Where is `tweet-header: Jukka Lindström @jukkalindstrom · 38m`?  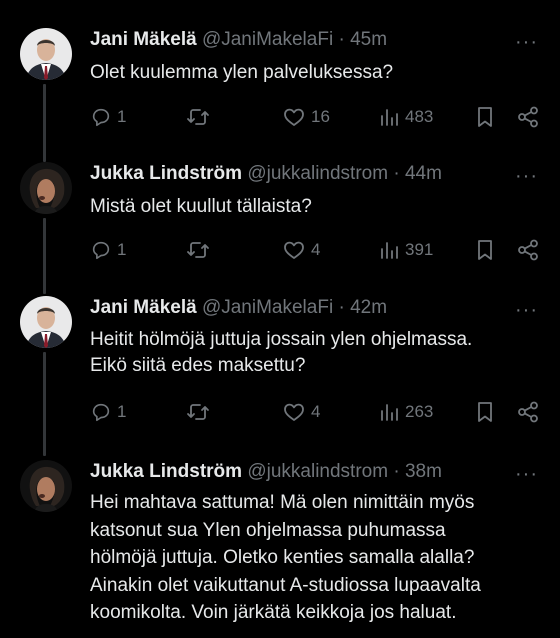
tweet-header: Jukka Lindström @jukkalindstrom · 38m is located at coordinates (266, 472).